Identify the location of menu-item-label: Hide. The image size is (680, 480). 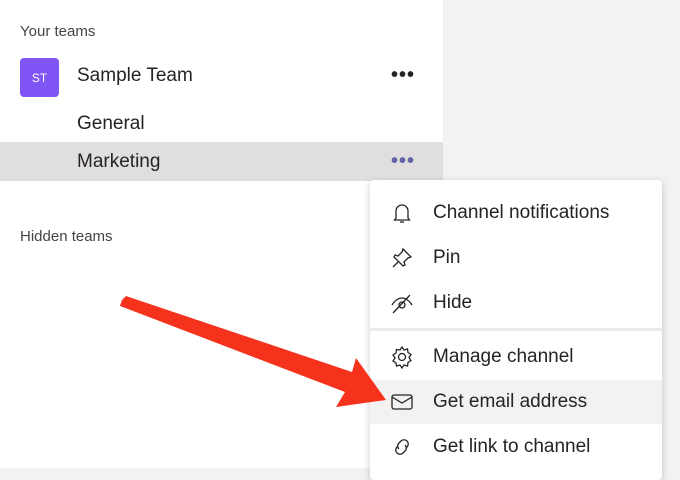
(453, 302).